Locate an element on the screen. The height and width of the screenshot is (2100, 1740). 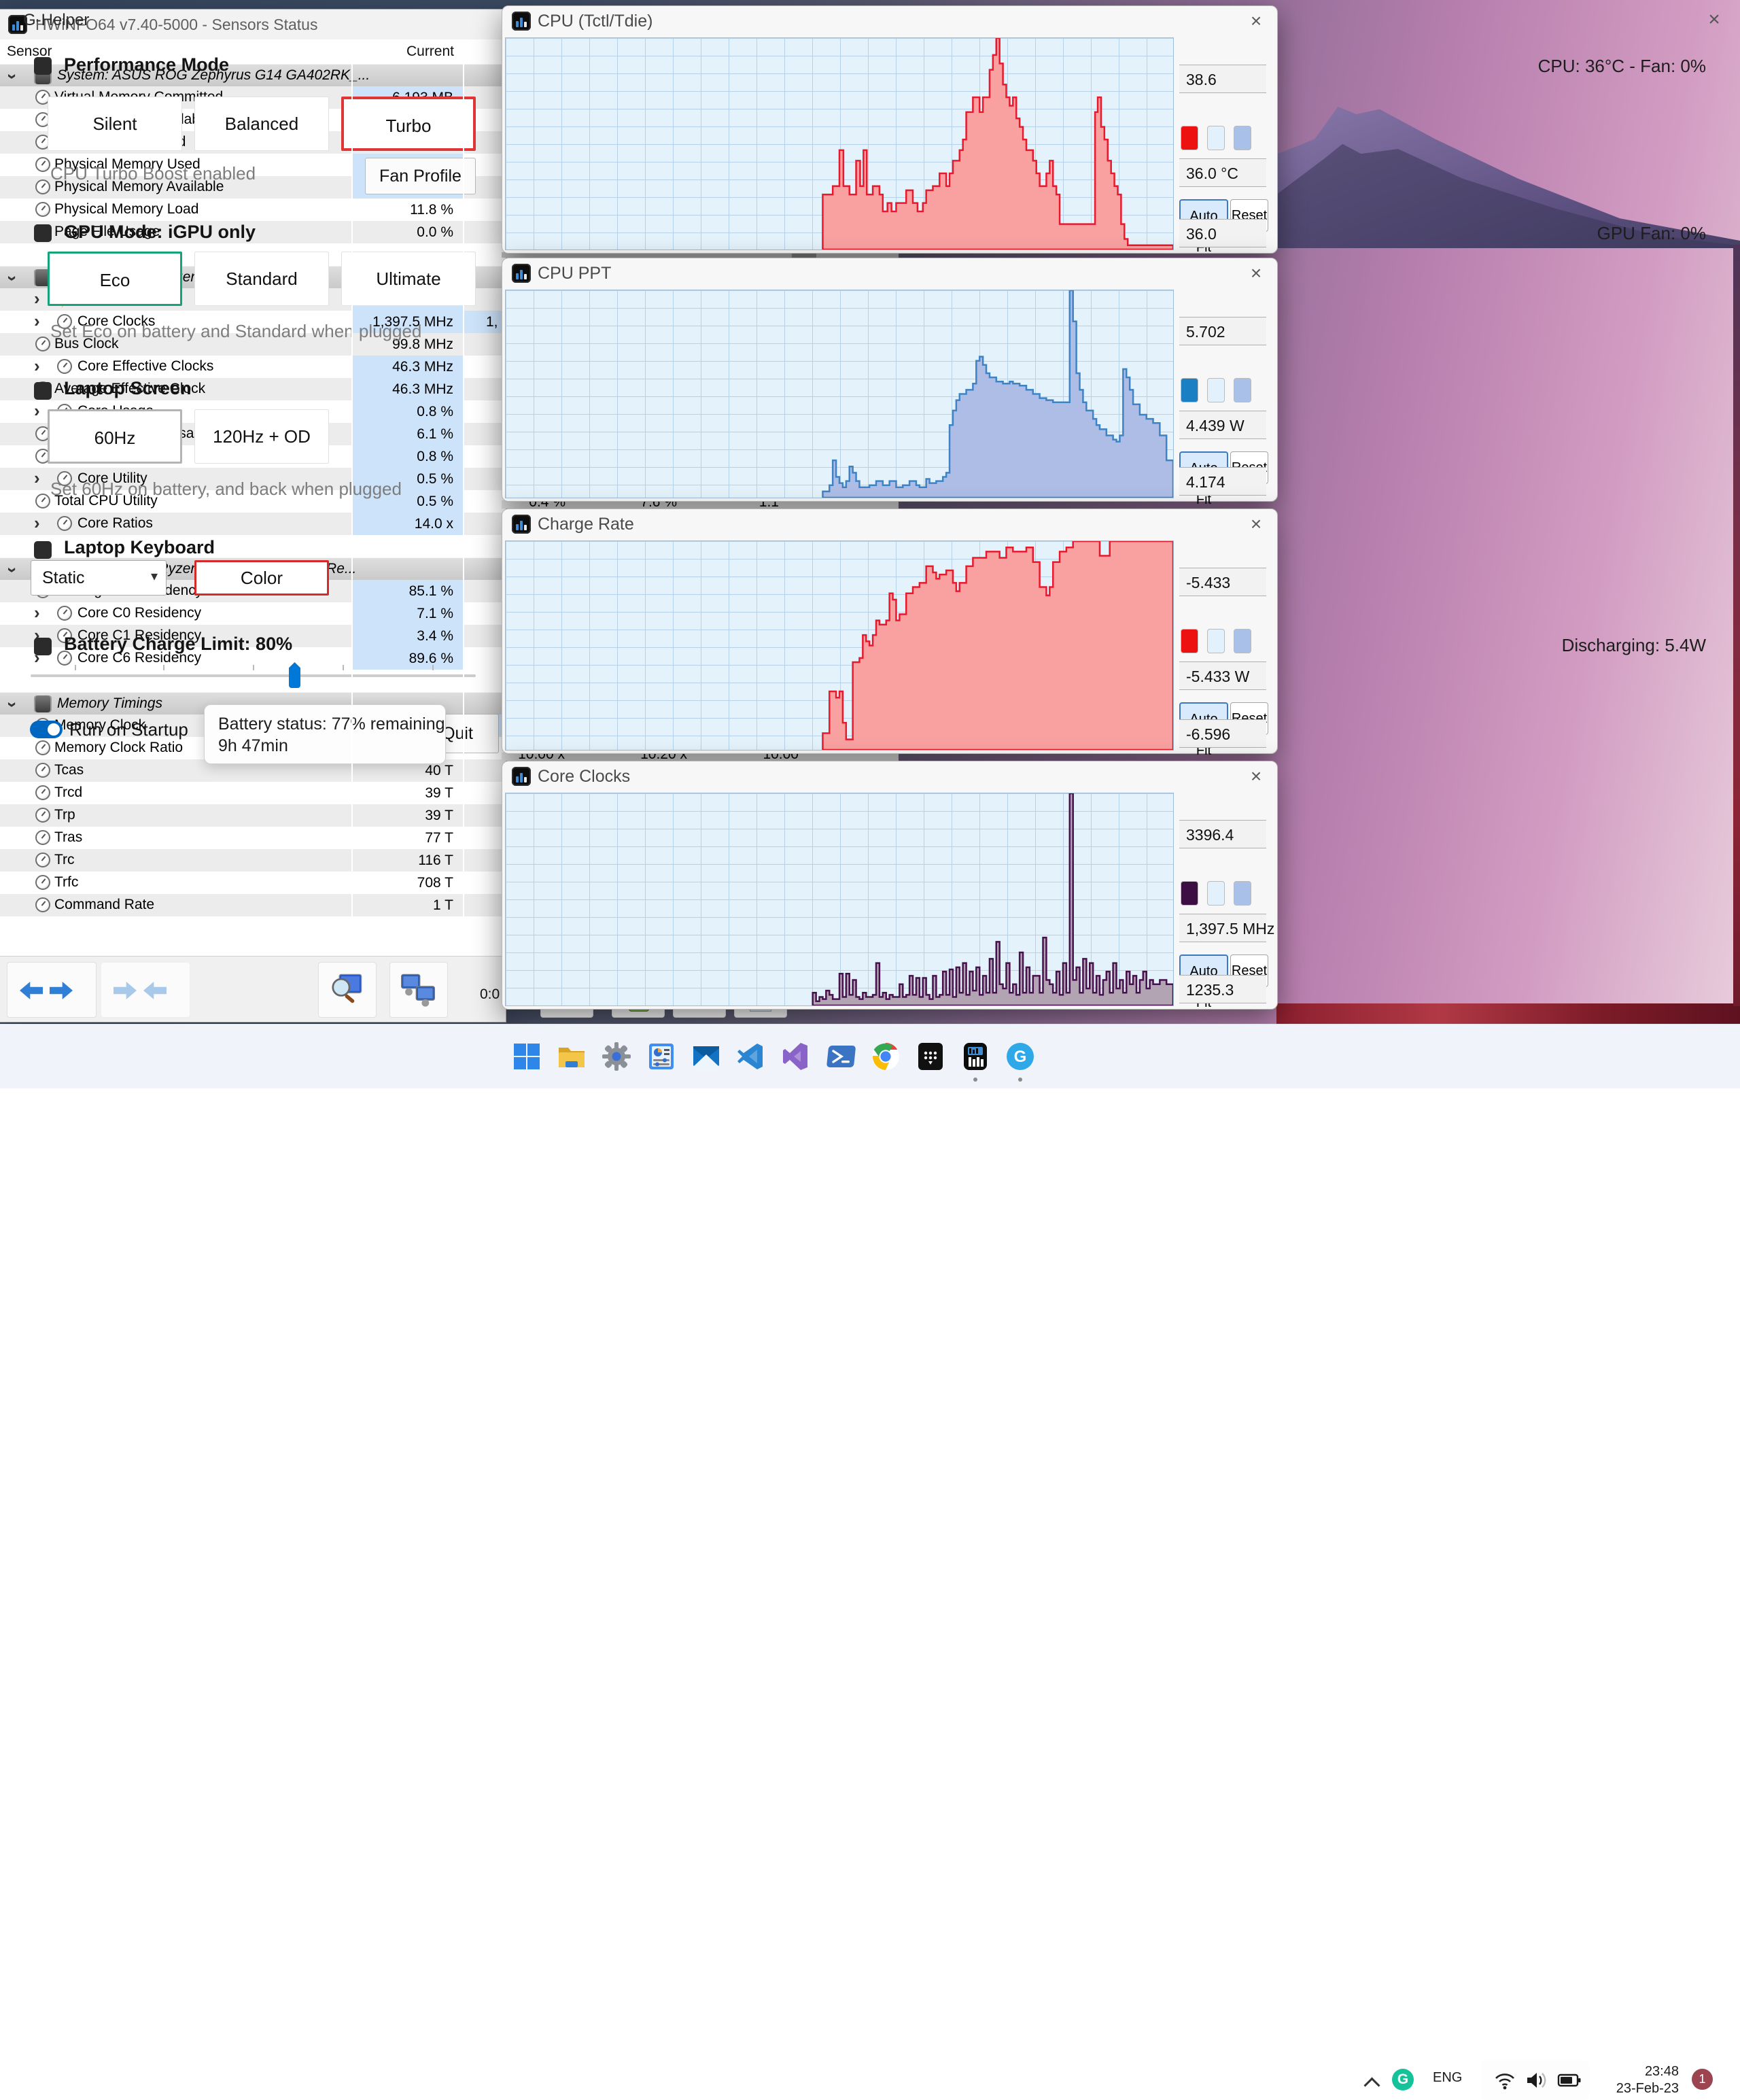
system-tray is located at coordinates (1535, 2080).